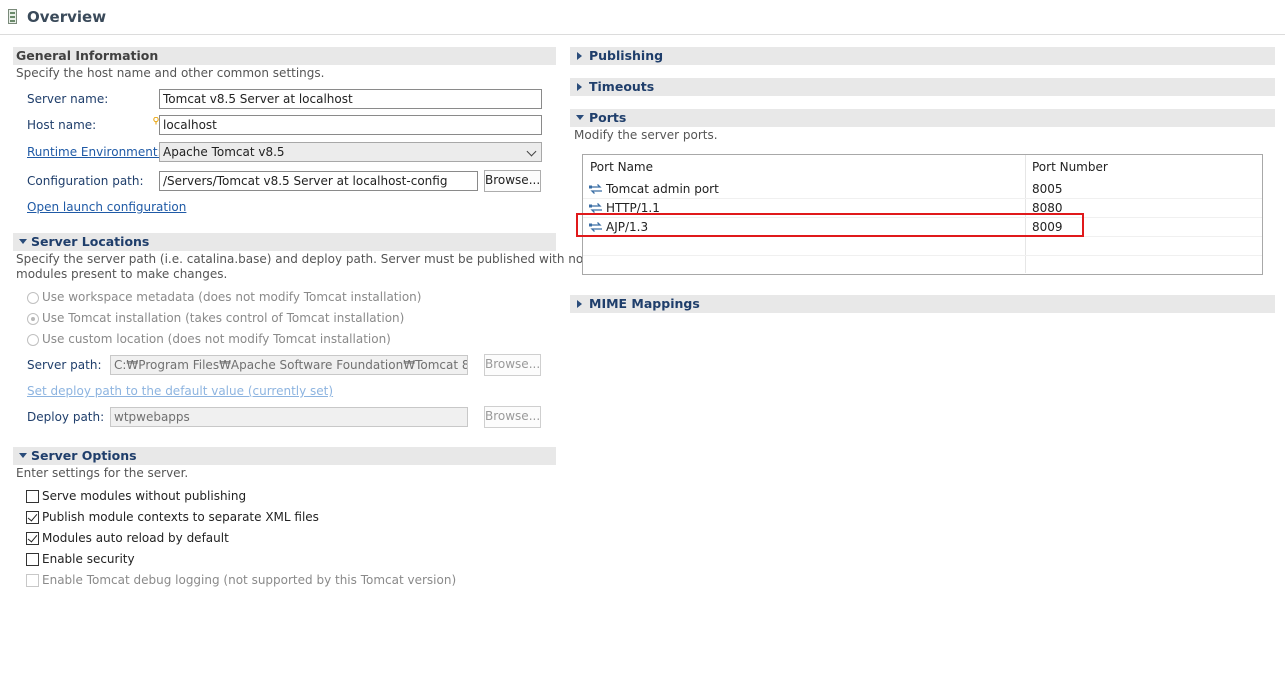 The image size is (1285, 673). What do you see at coordinates (284, 456) in the screenshot?
I see `section-server-options: Server Options` at bounding box center [284, 456].